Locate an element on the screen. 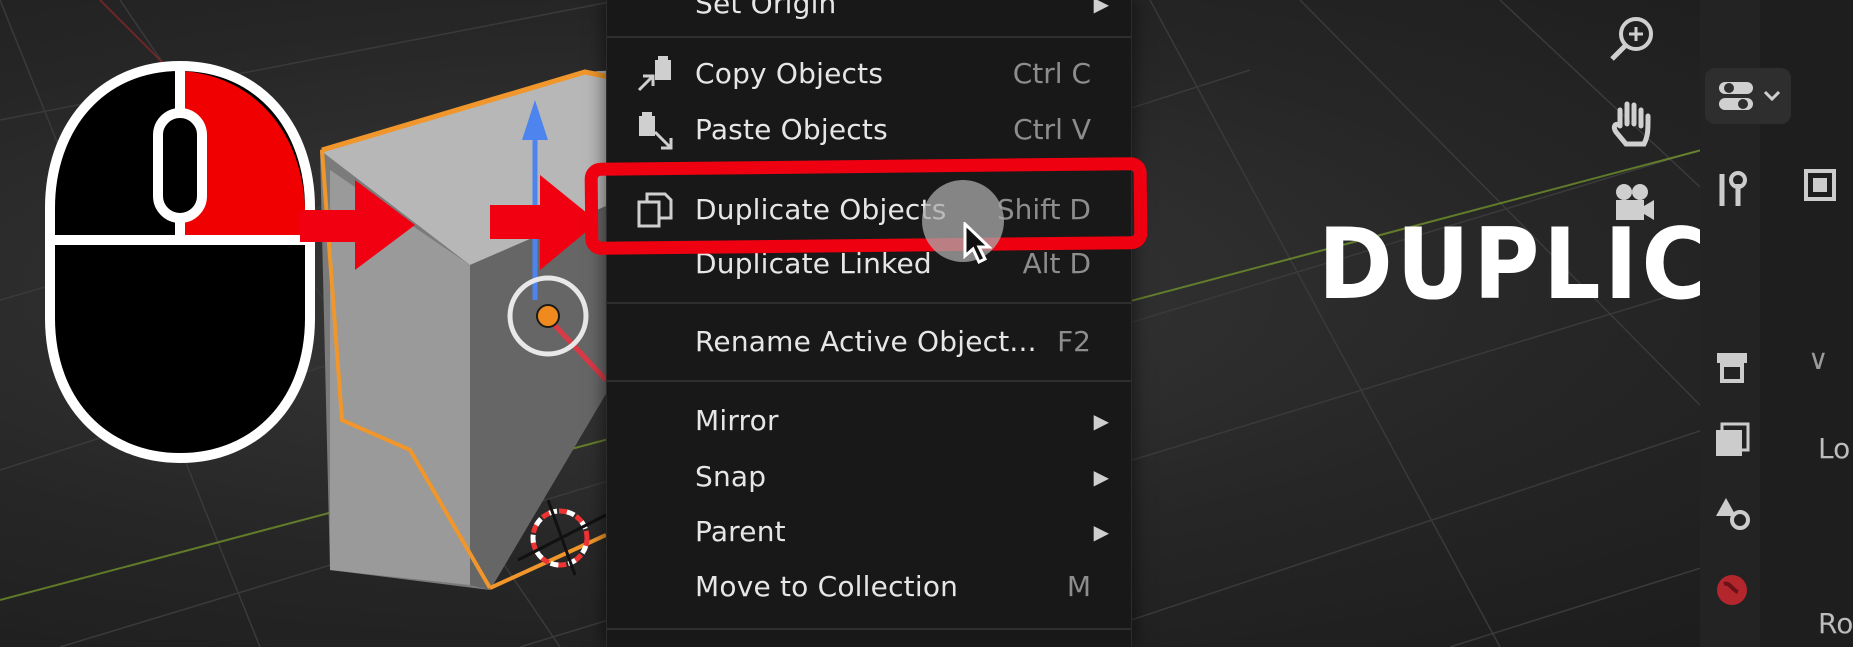 This screenshot has height=647, width=1853. highlight-annotation is located at coordinates (866, 206).